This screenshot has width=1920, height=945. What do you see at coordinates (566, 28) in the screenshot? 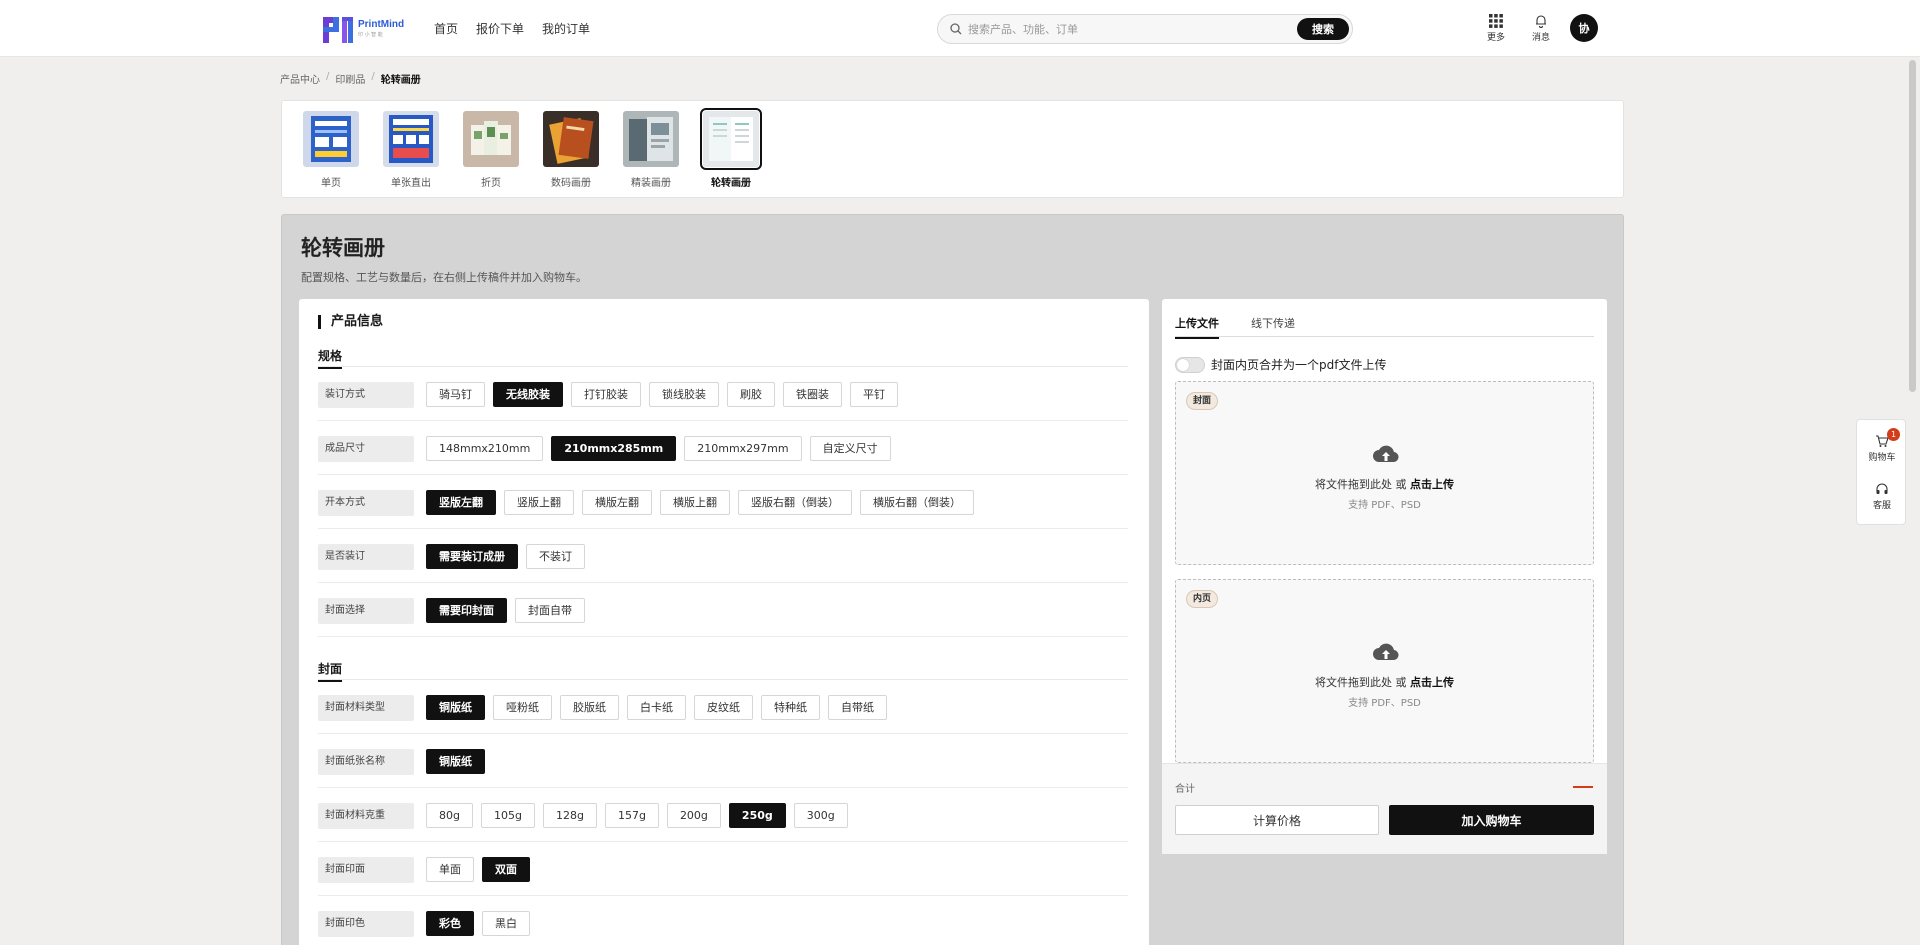
I see `nav-my-orders: 我的订单` at bounding box center [566, 28].